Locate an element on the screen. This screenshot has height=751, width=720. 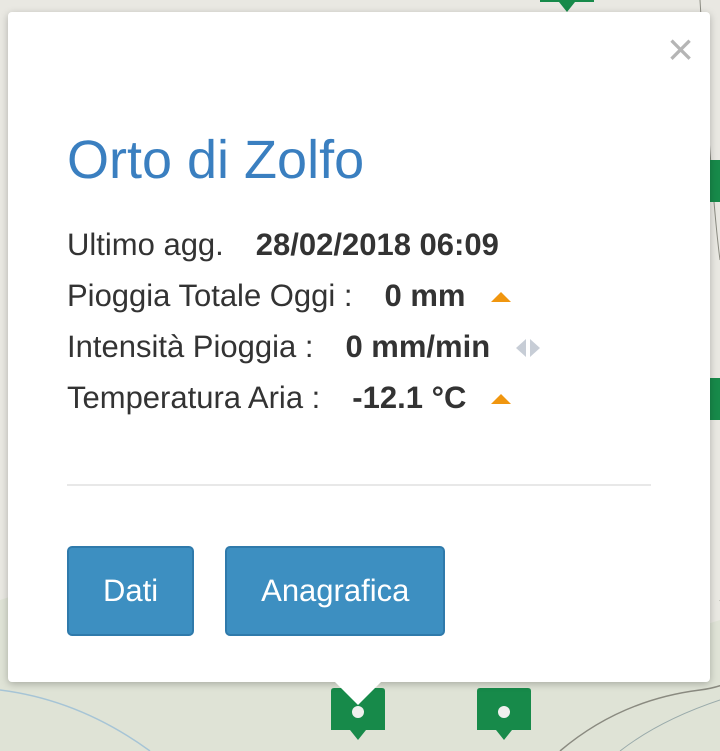
field-label: Intensità Pioggia : is located at coordinates (190, 347).